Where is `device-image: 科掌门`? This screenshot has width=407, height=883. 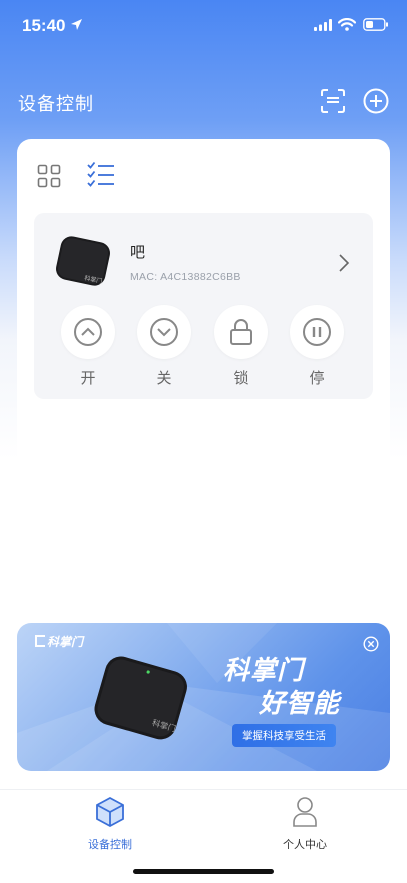
device-image: 科掌门 is located at coordinates (83, 261).